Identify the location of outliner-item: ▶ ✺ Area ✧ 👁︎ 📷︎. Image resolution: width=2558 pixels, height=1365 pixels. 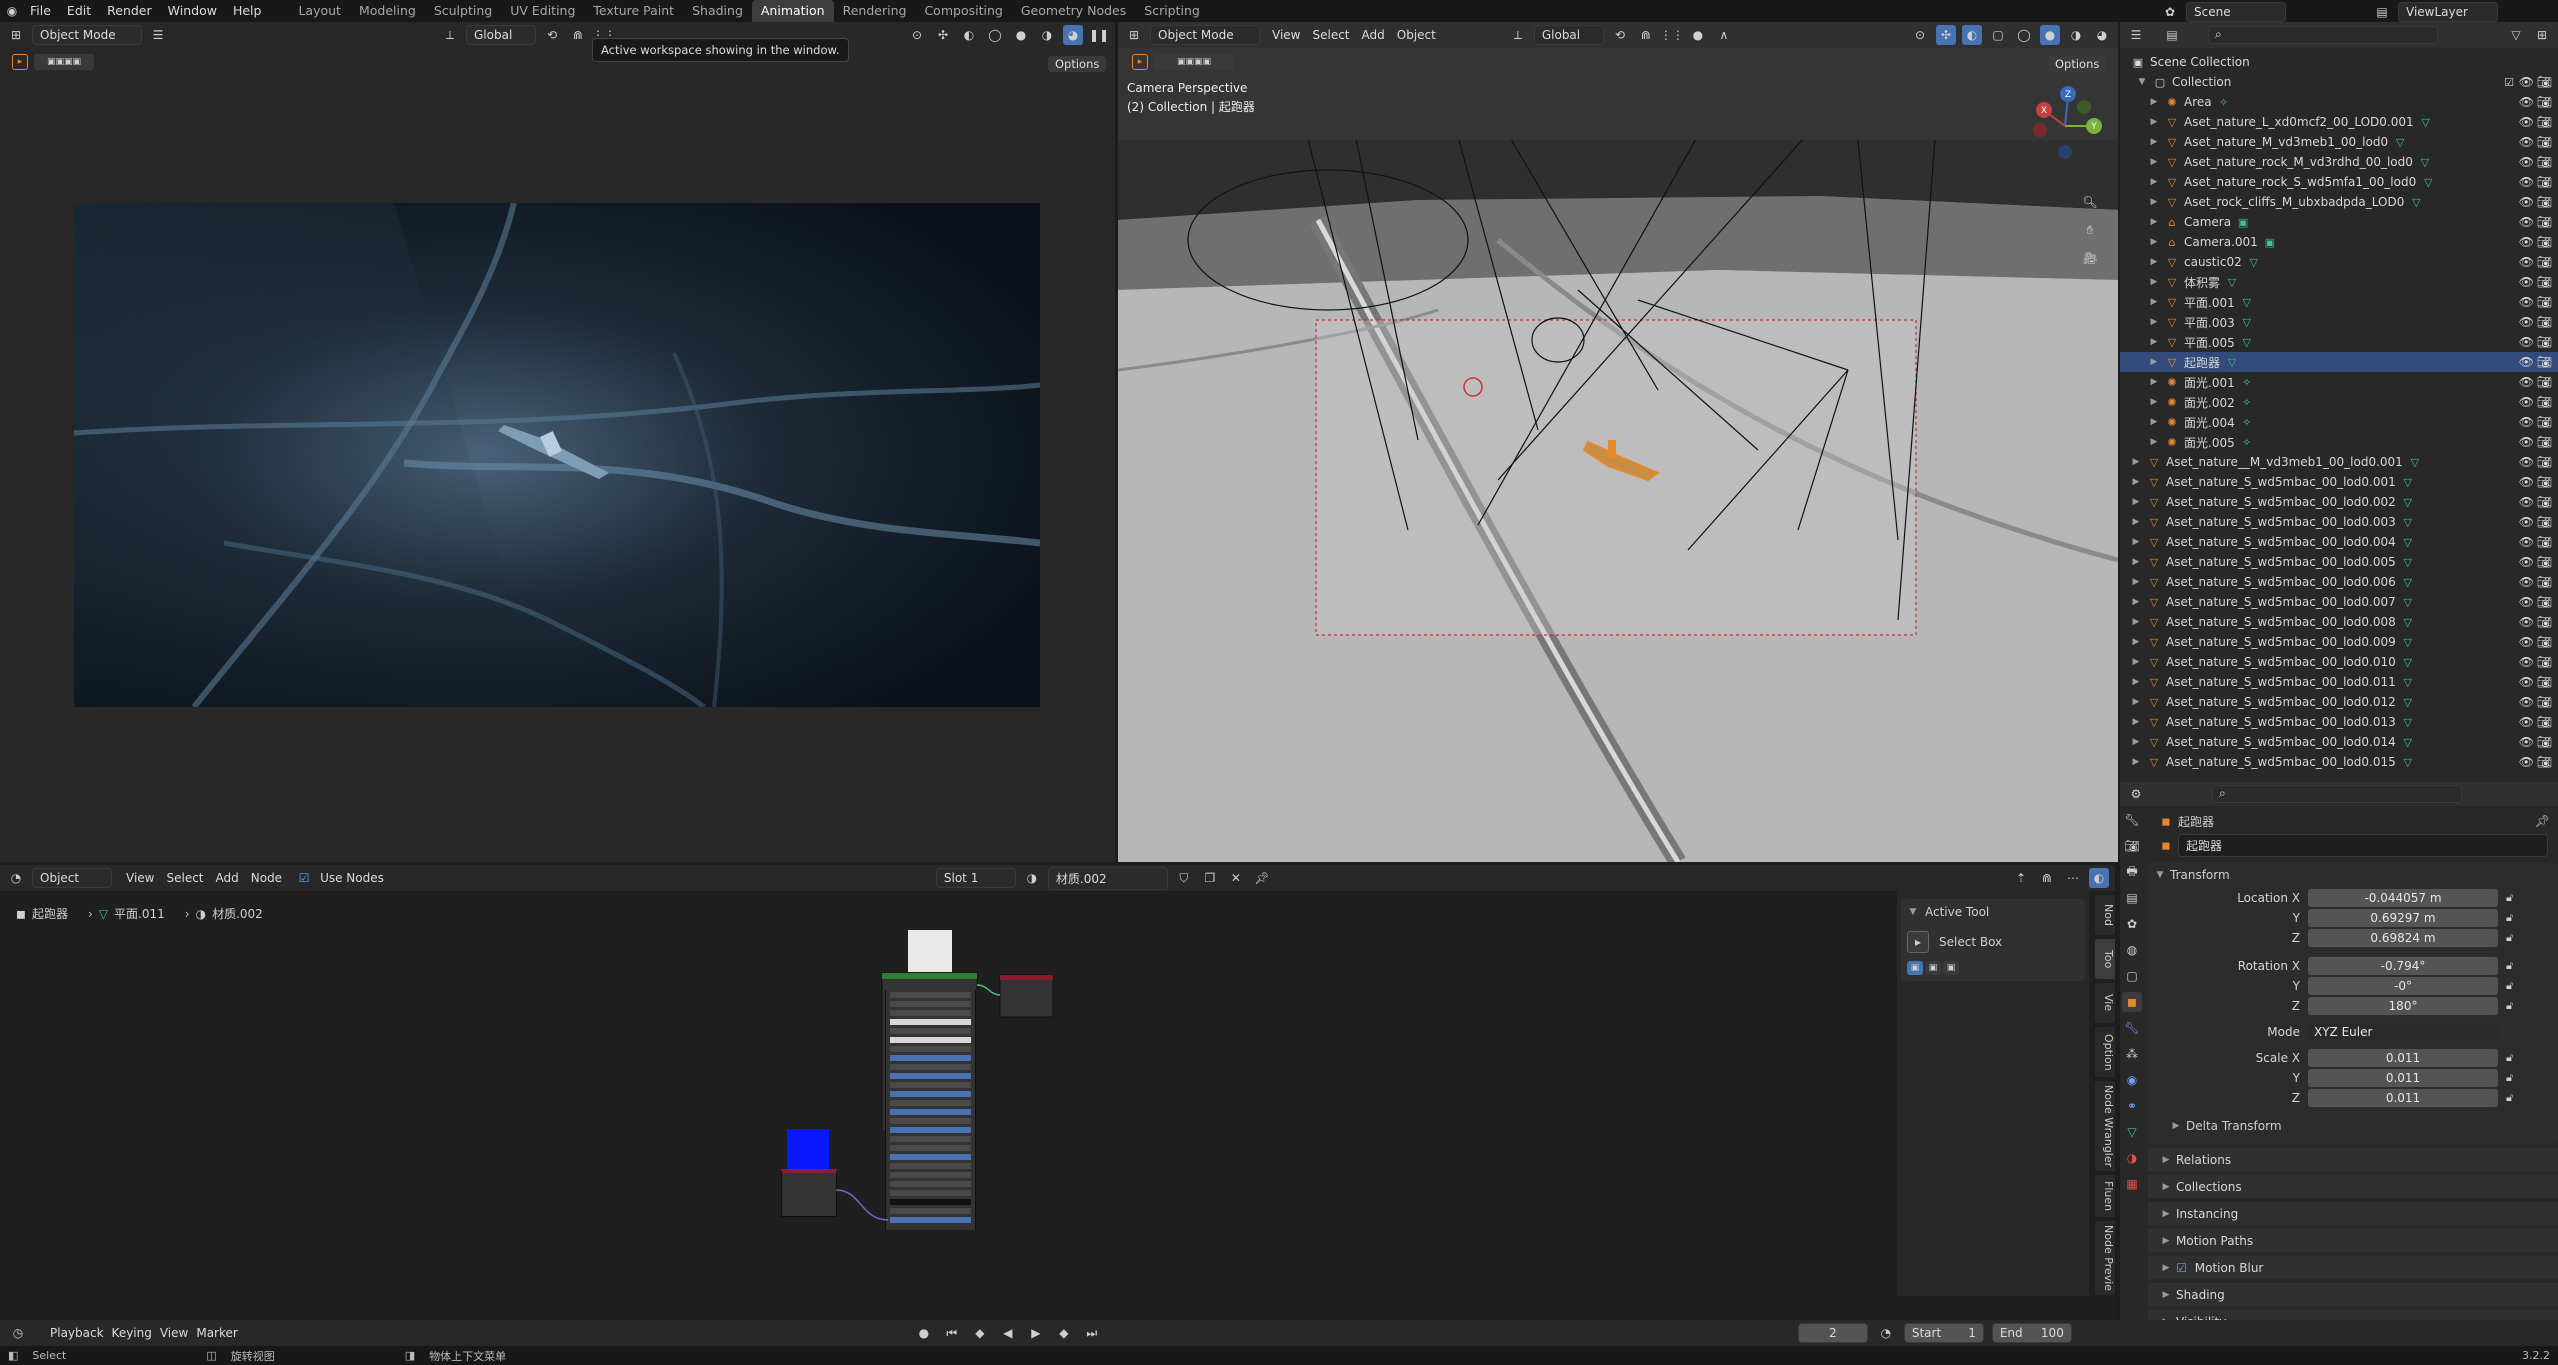
(2339, 102).